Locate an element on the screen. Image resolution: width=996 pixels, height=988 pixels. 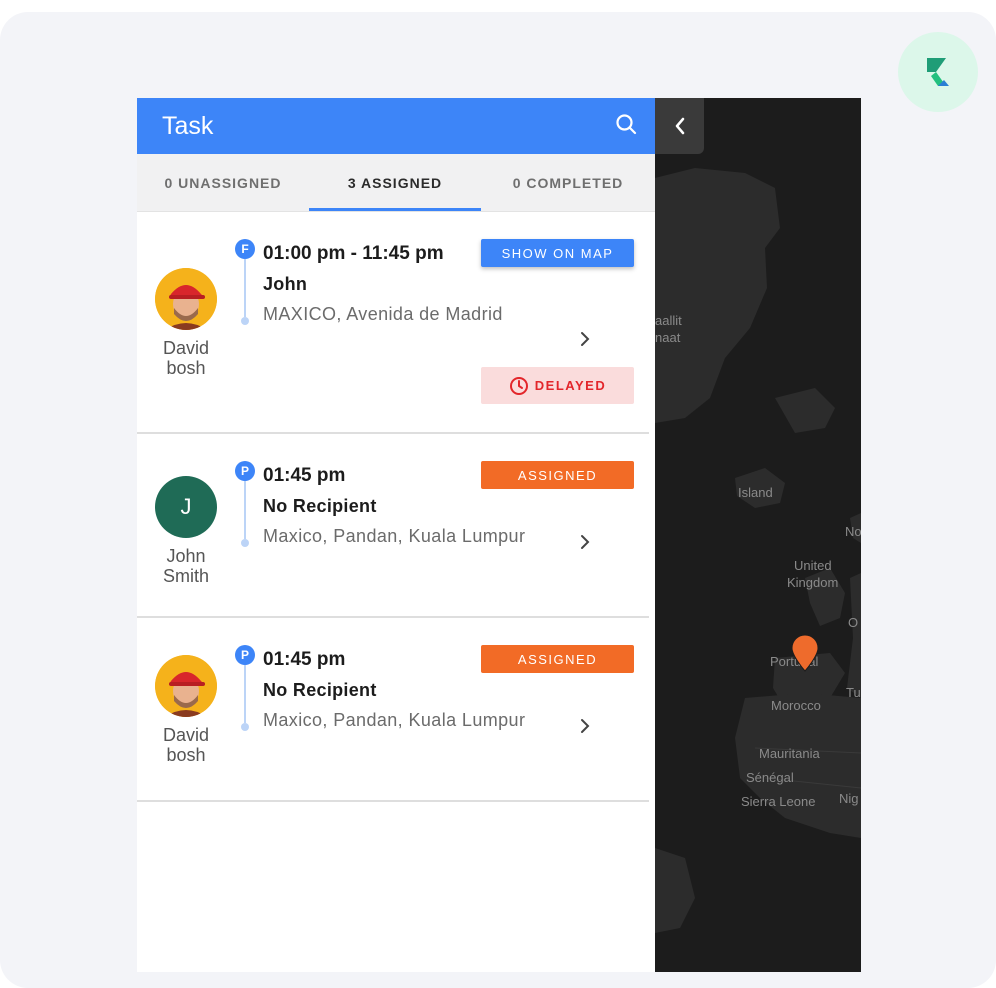
status-tabs: 0 UNASSIGNED 3 ASSIGNED 0 COMPLETED is located at coordinates (396, 183).